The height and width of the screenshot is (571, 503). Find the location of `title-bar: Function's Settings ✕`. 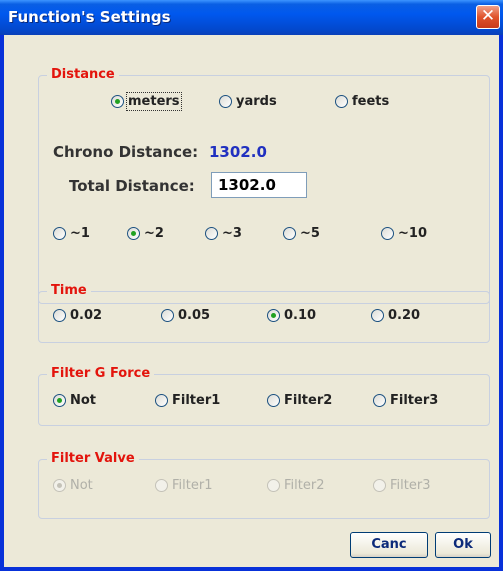

title-bar: Function's Settings ✕ is located at coordinates (251, 17).